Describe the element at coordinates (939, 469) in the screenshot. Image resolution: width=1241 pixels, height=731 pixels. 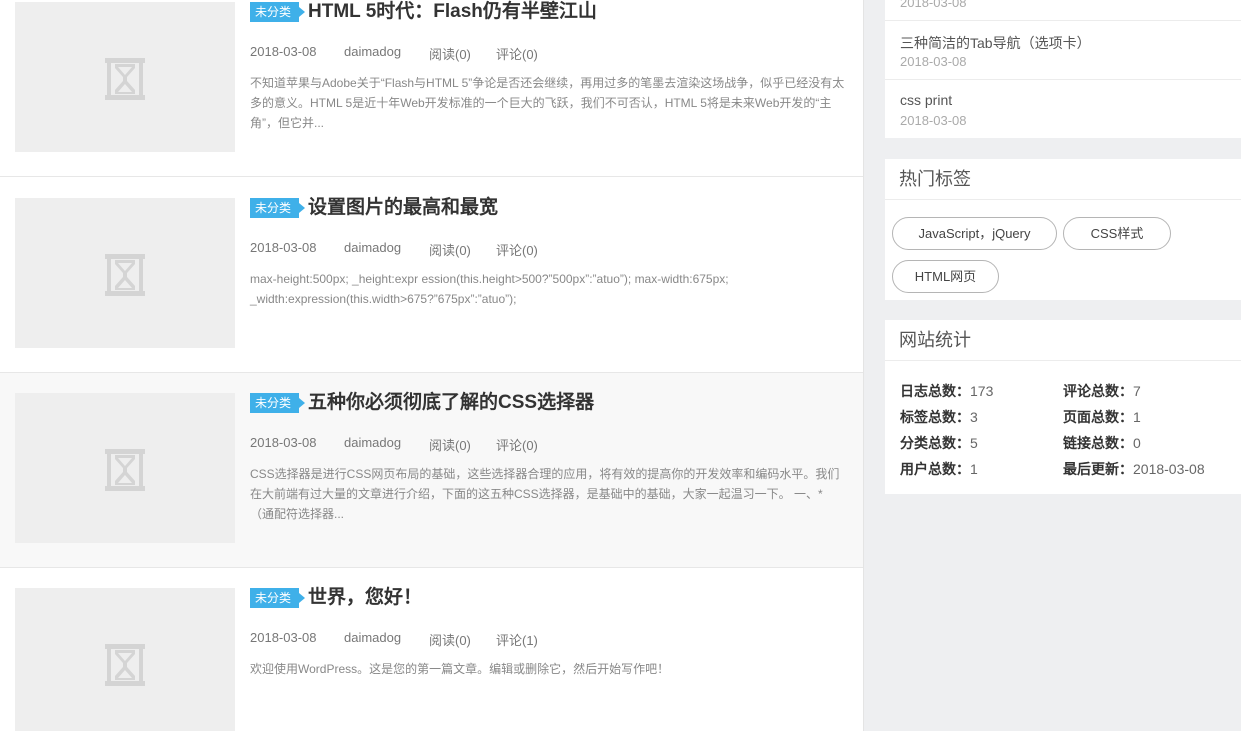
I see `stat-users: 用户总数：1` at that location.